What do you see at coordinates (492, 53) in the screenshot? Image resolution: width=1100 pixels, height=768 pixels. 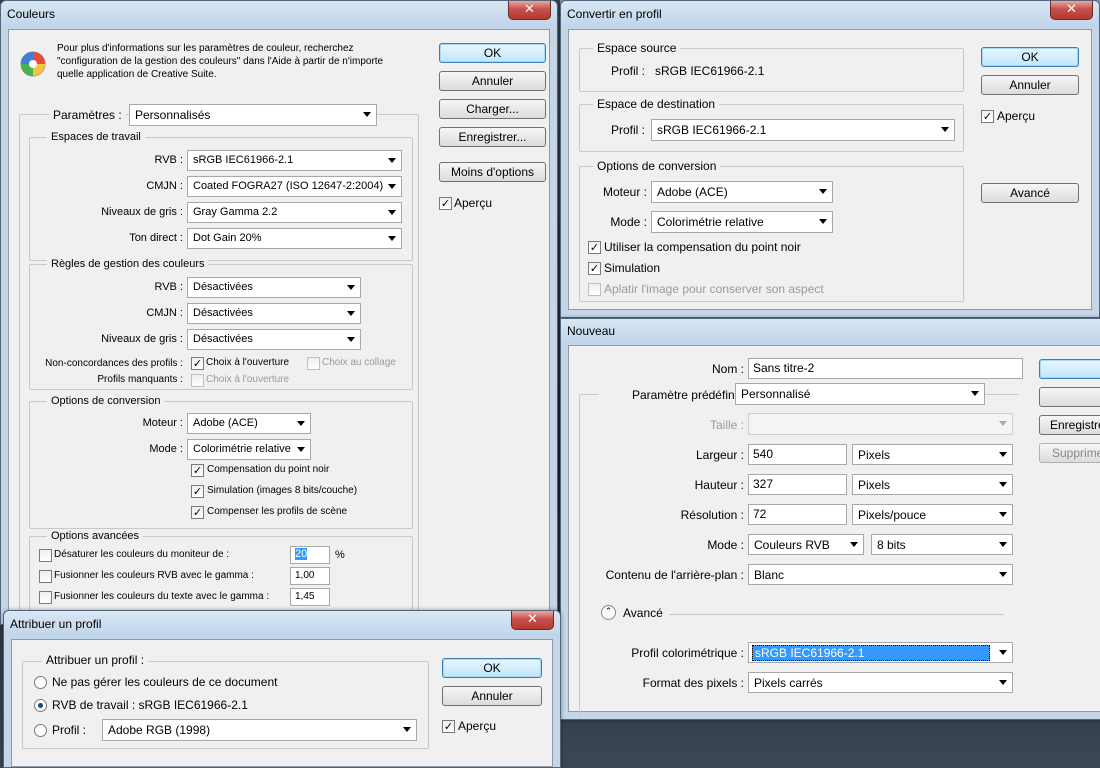 I see `couleurs-ok-button: OK` at bounding box center [492, 53].